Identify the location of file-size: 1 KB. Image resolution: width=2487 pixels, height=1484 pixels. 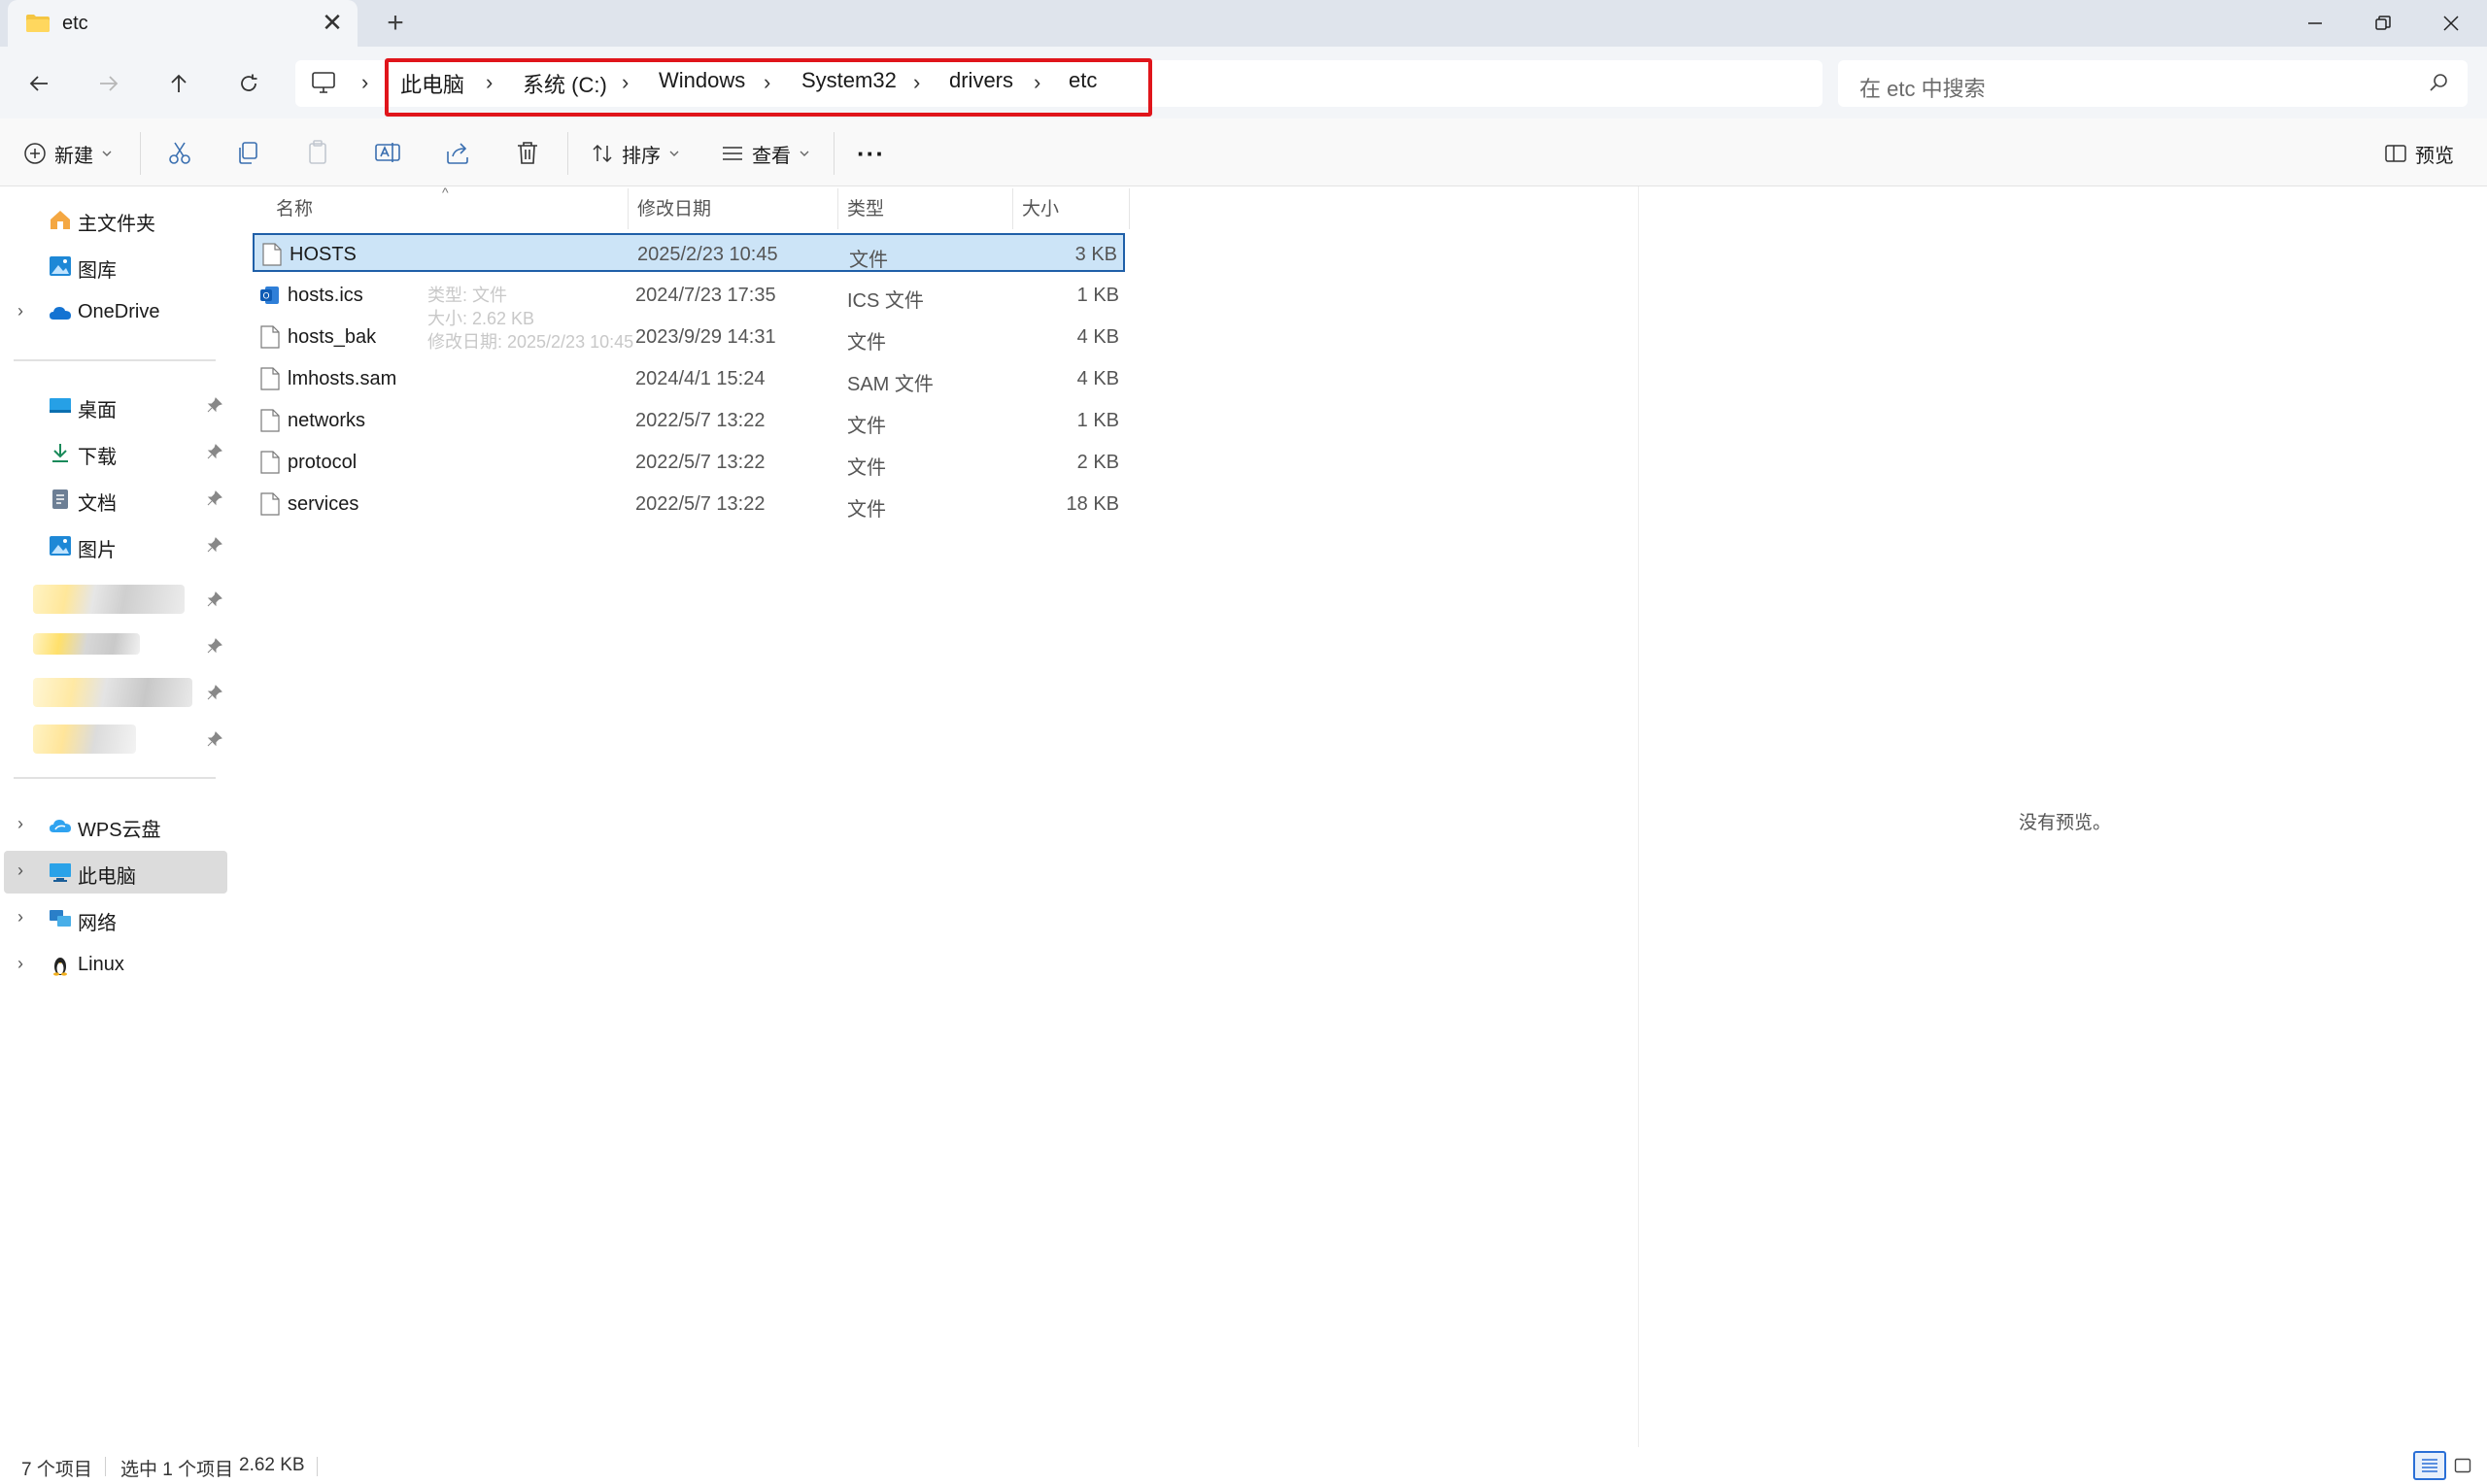
(1097, 295).